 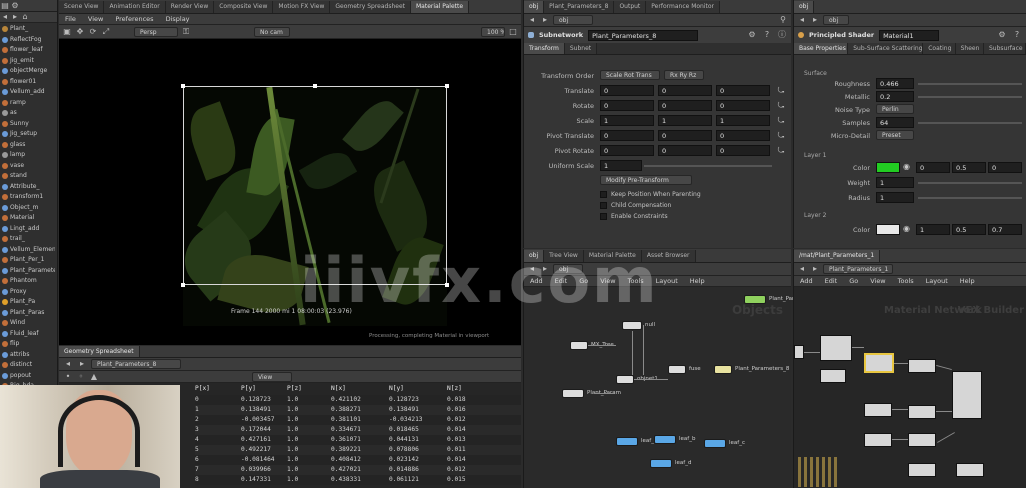 I want to click on network-menu-item: Go, so click(x=583, y=281).